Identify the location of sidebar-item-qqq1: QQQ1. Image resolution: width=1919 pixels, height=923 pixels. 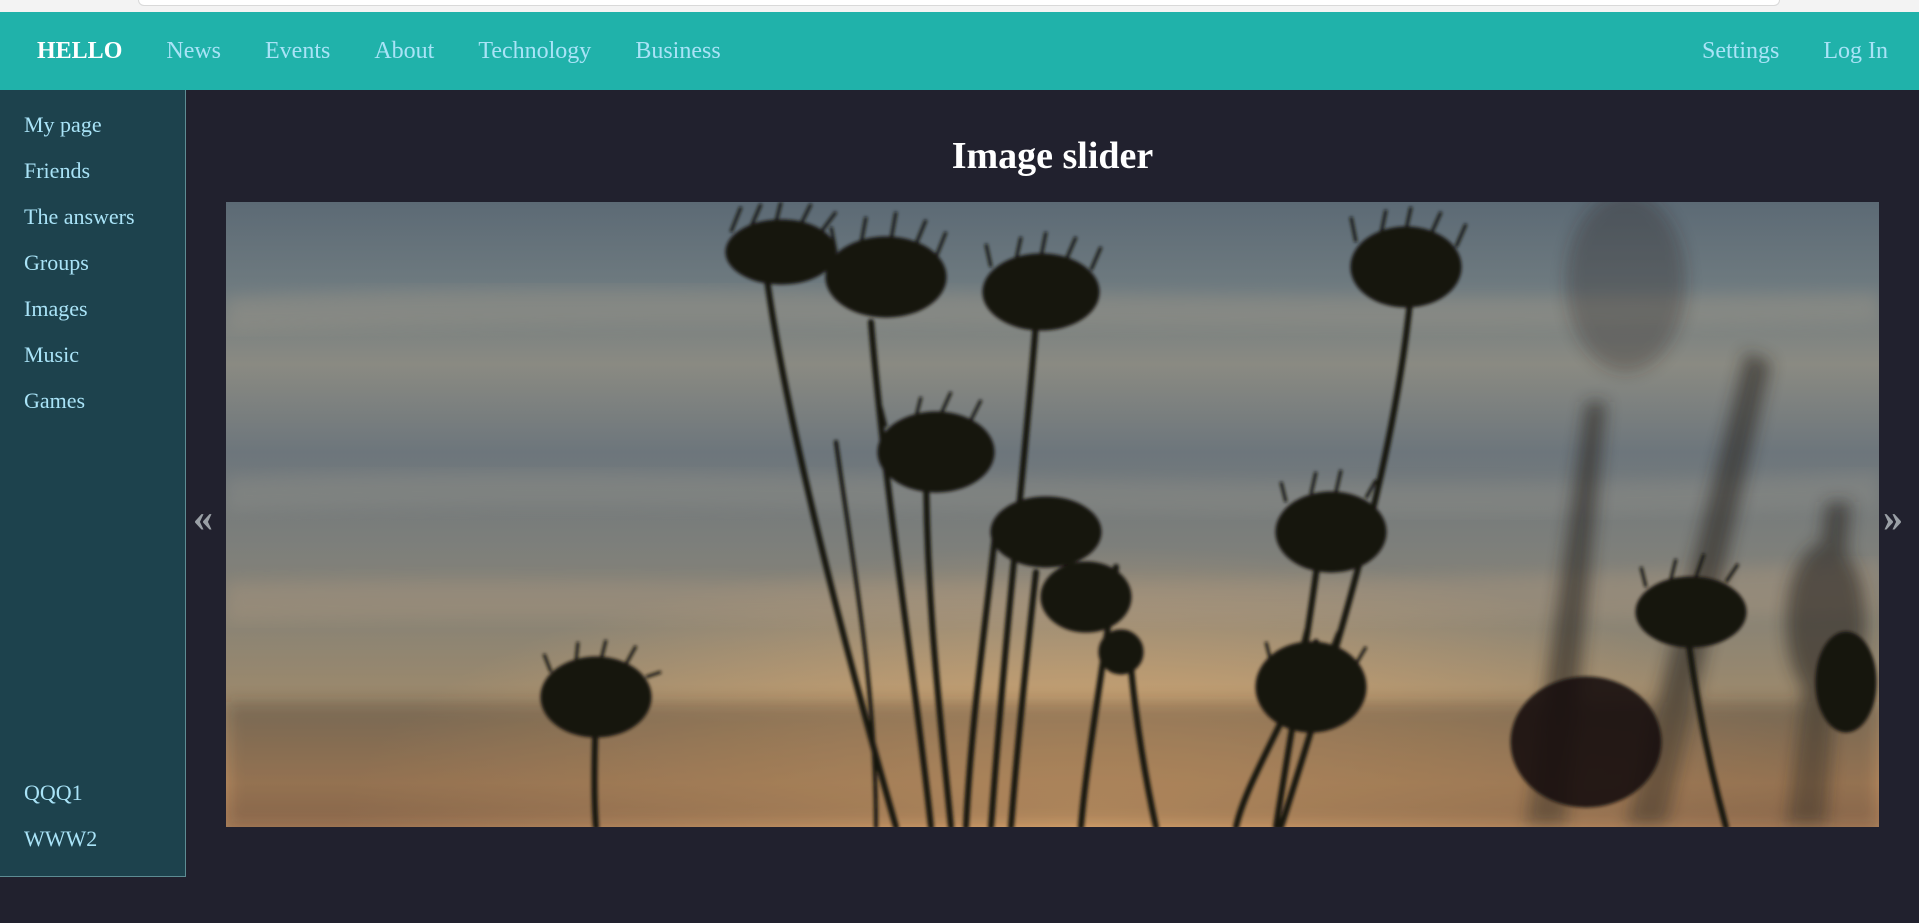
(53, 793).